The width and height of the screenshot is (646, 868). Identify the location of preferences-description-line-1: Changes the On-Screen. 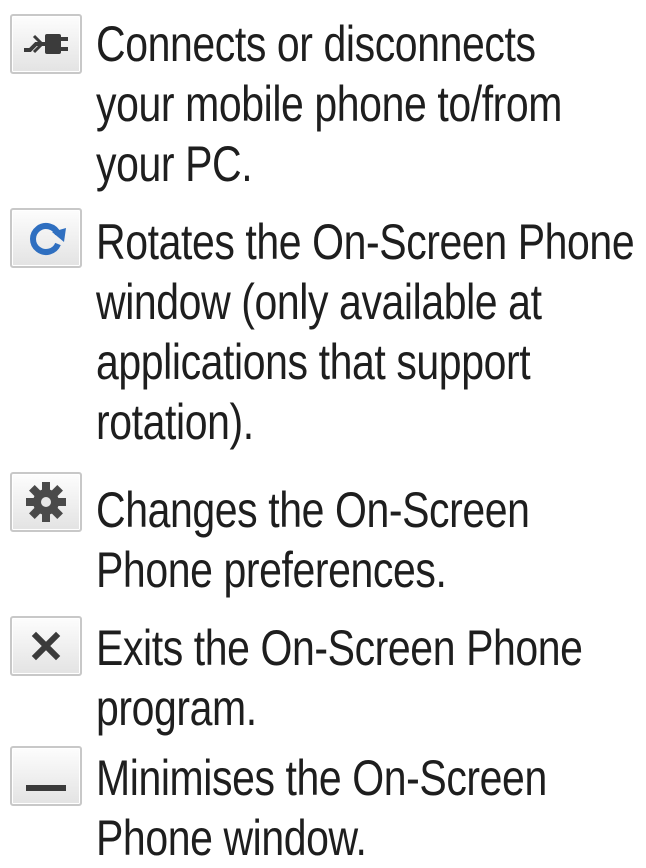
(313, 510).